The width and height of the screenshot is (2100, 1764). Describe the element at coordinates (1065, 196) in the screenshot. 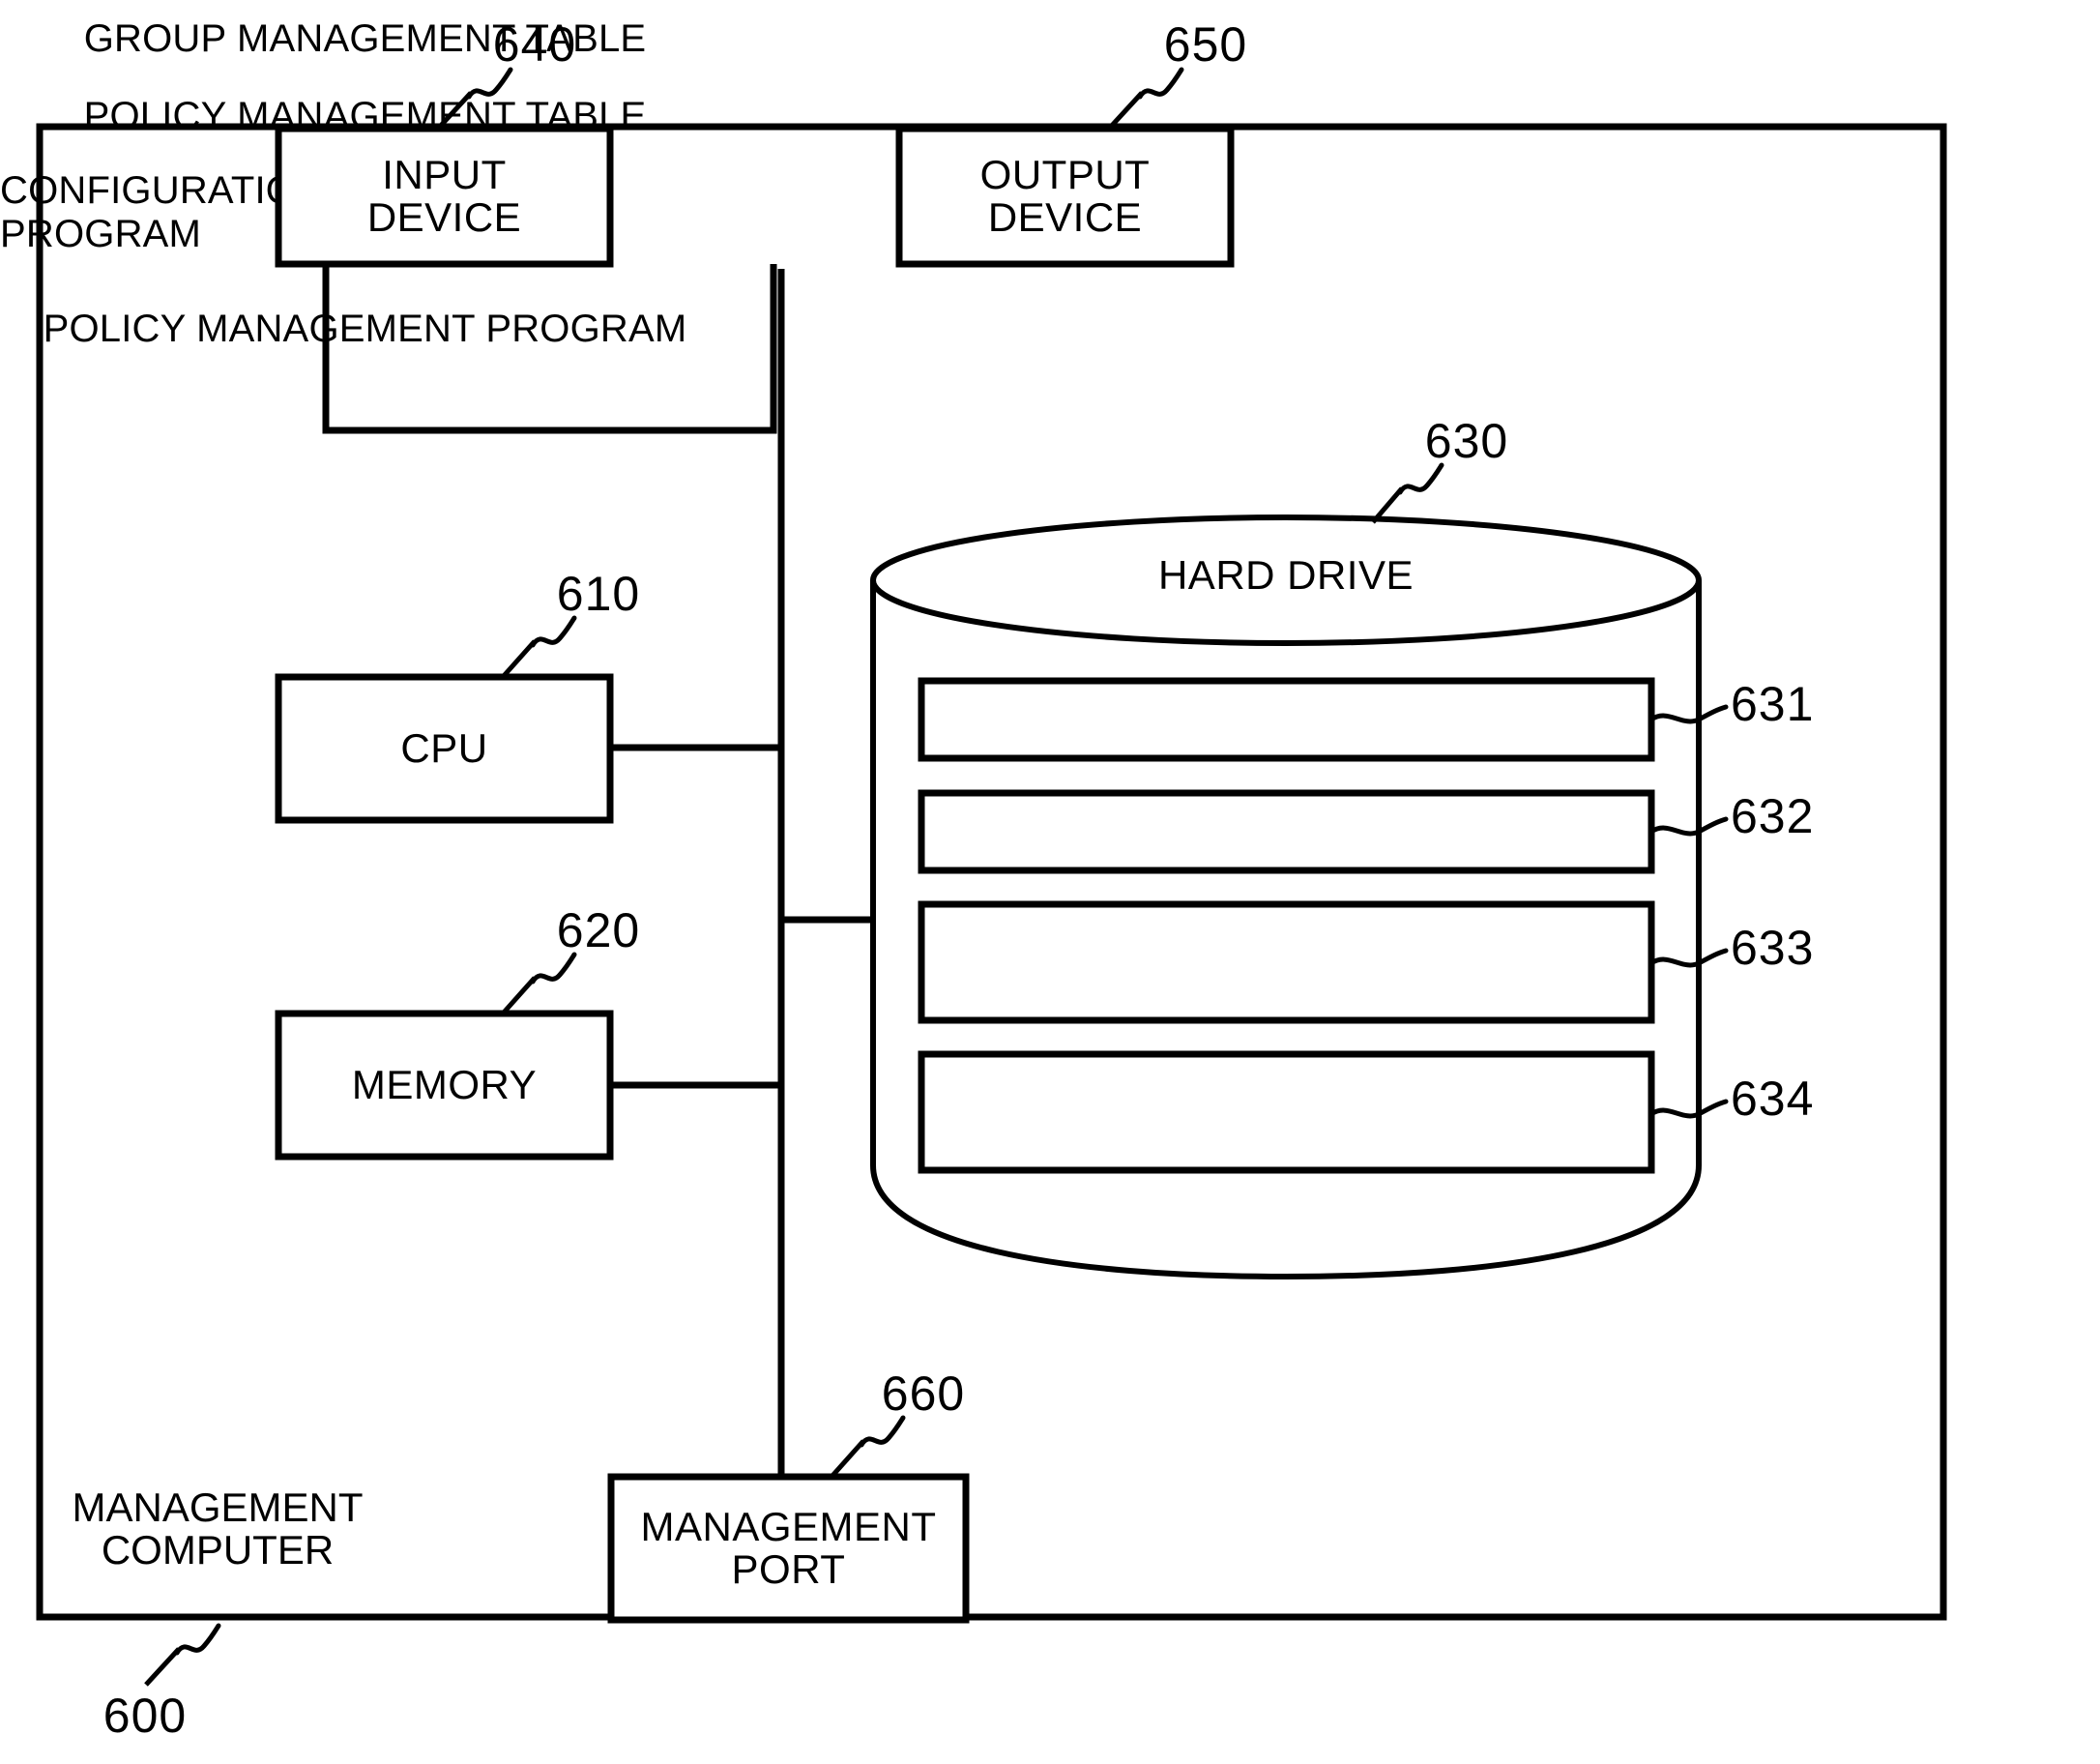

I see `output-device-box` at that location.